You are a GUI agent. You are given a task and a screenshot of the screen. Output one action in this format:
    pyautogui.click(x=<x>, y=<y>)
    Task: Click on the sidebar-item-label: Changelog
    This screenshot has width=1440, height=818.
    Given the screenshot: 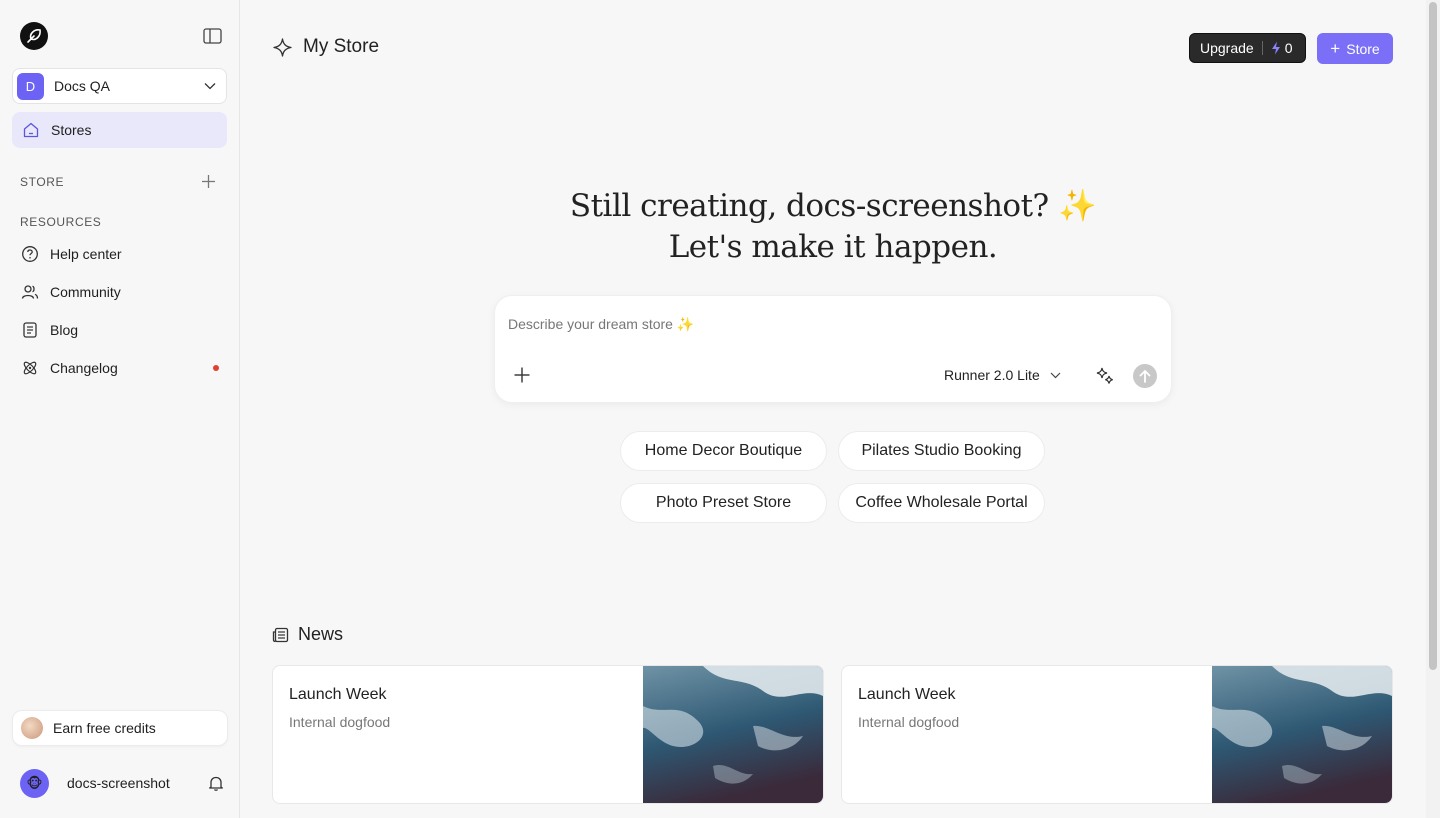 What is the action you would take?
    pyautogui.click(x=84, y=368)
    